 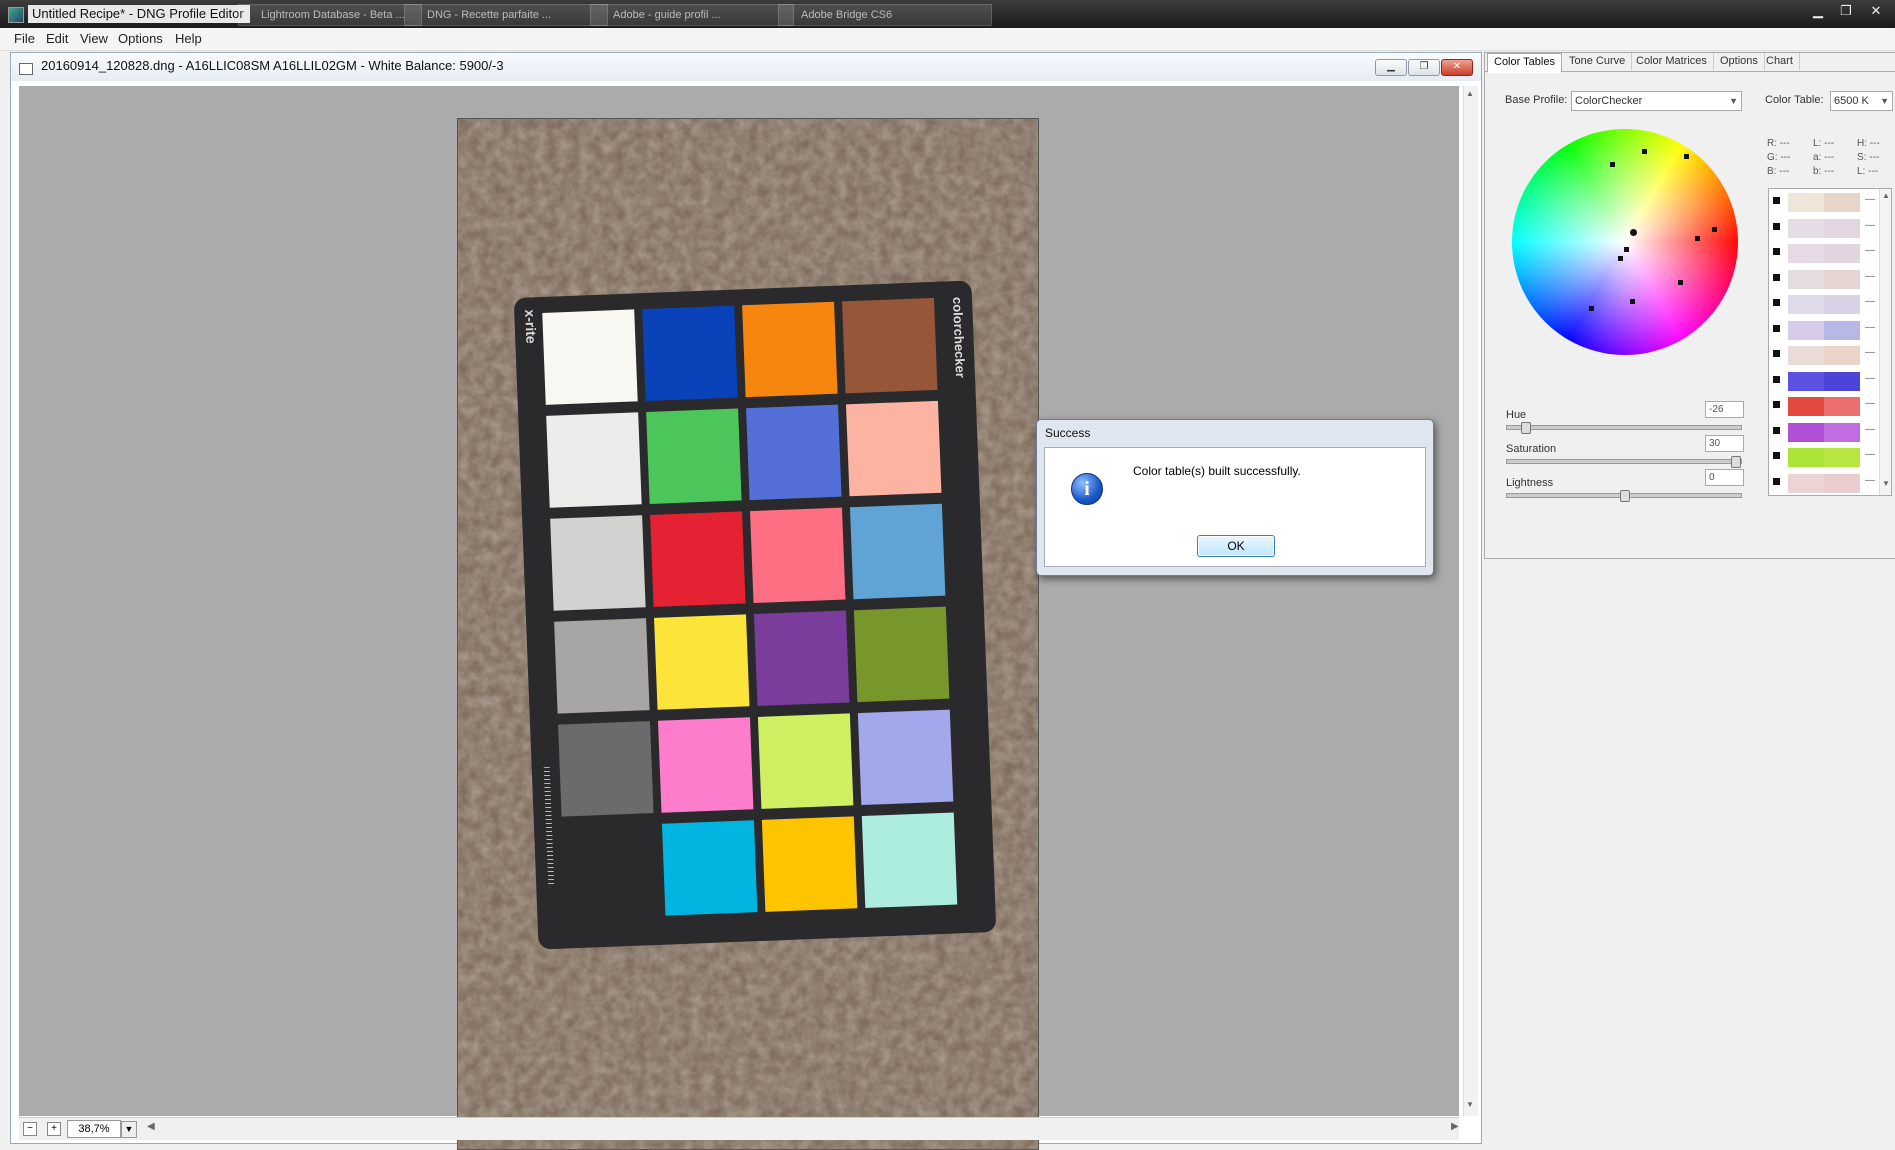 What do you see at coordinates (1868, 158) in the screenshot?
I see `hsl-readout: H: --- S: --- L: ---` at bounding box center [1868, 158].